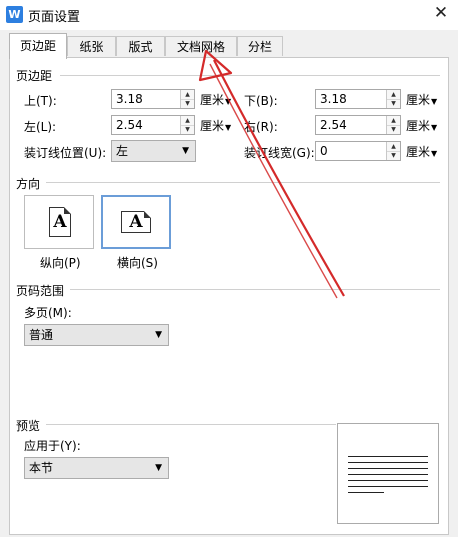 This screenshot has width=458, height=537. I want to click on left-margin-label: 左(L):, so click(40, 127).